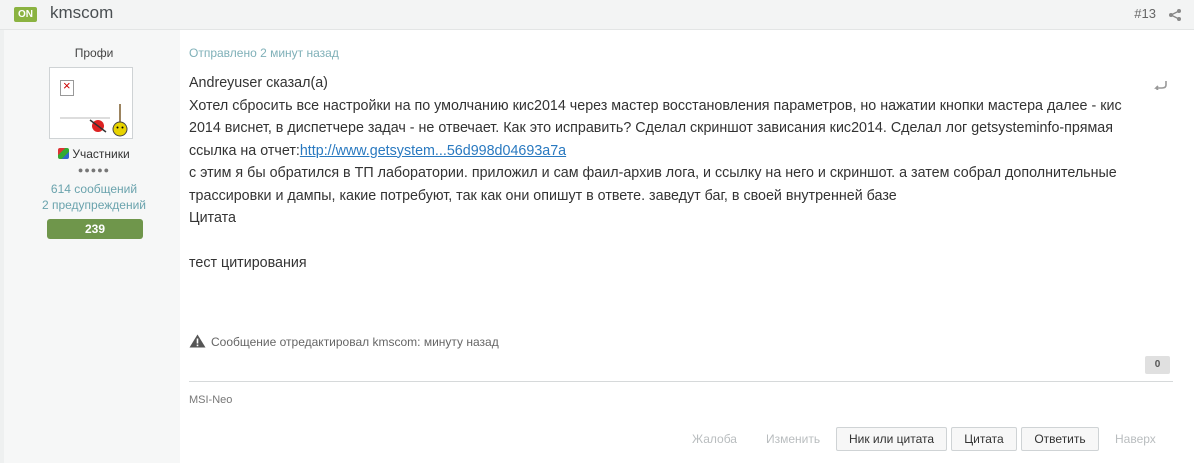 This screenshot has height=463, width=1194. I want to click on quote-button: Цитата, so click(984, 439).